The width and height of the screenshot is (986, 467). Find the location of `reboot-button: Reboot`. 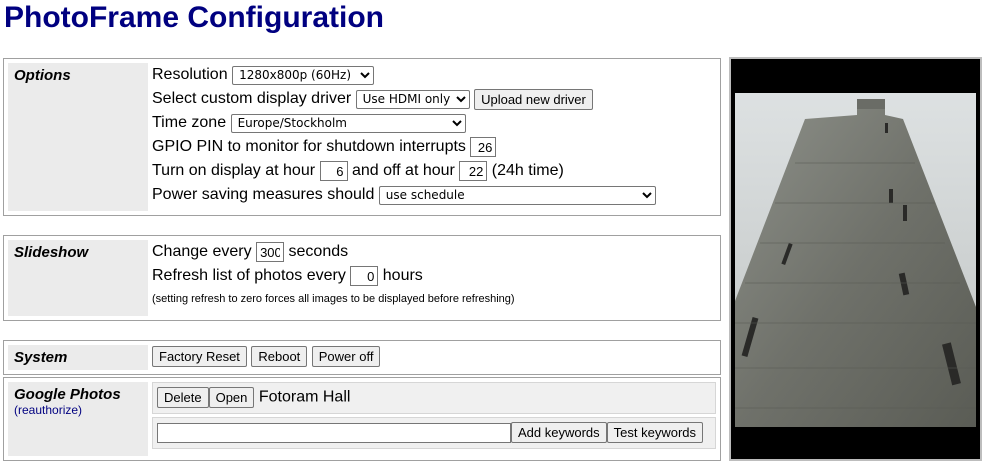

reboot-button: Reboot is located at coordinates (279, 357).